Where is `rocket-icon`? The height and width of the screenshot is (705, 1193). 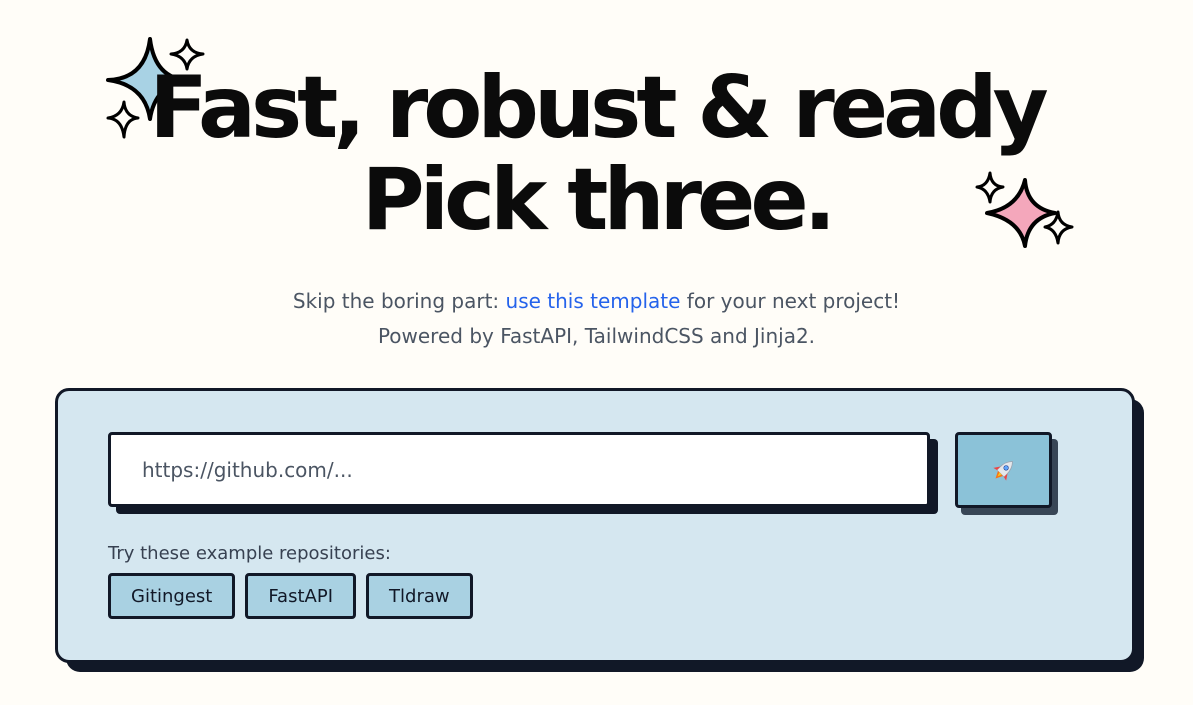 rocket-icon is located at coordinates (1002, 471).